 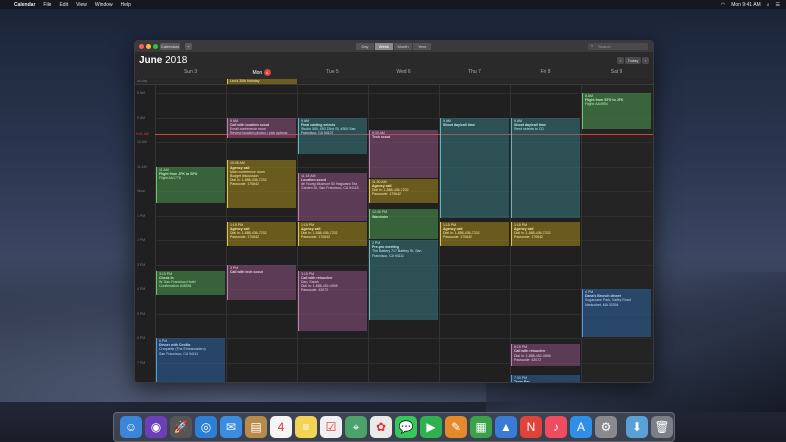 I want to click on menu-help: Help, so click(x=126, y=5).